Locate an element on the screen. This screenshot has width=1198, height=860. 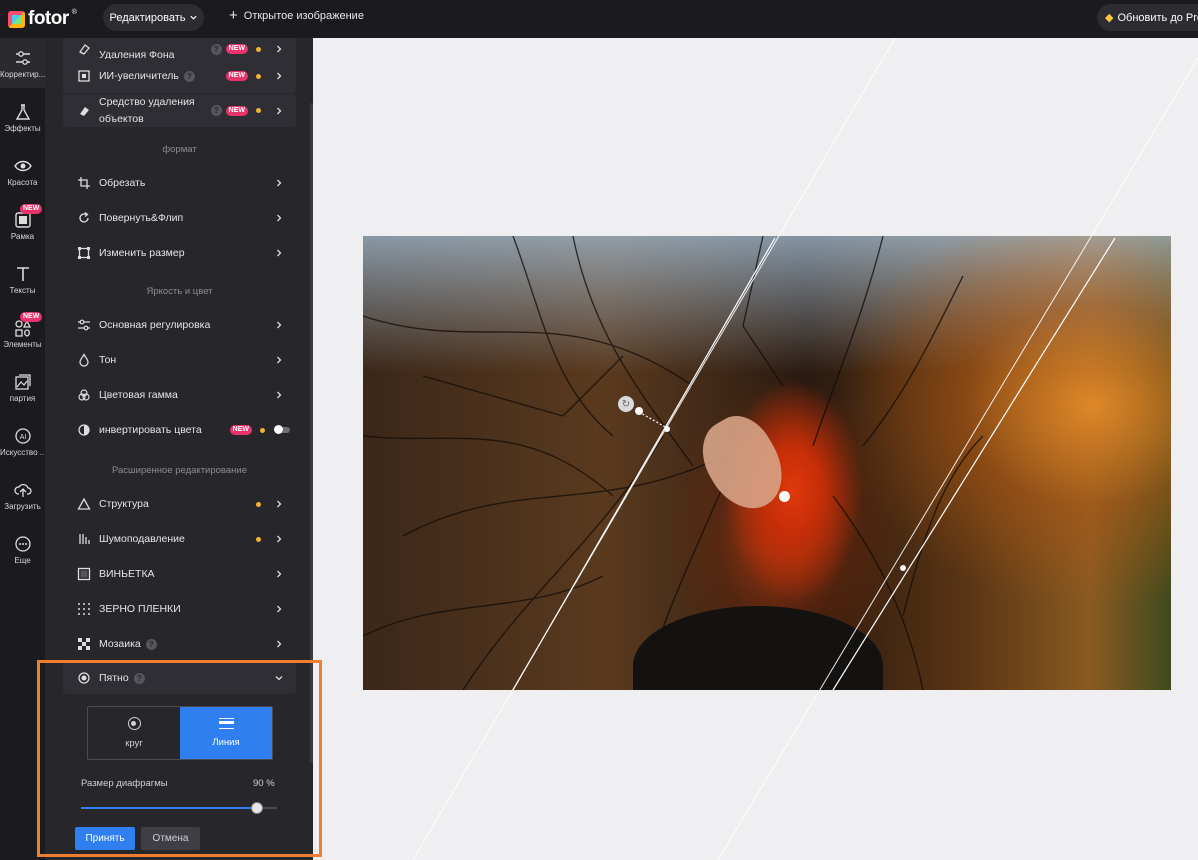
item-color-gamma: Цветовая гамма is located at coordinates (179, 395).